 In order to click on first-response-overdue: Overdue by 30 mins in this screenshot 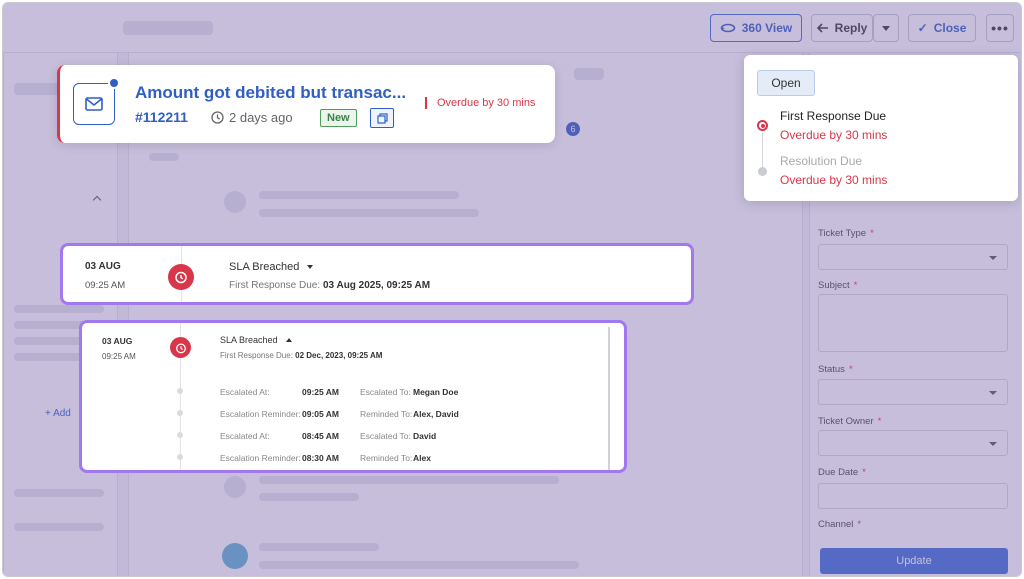, I will do `click(834, 135)`.